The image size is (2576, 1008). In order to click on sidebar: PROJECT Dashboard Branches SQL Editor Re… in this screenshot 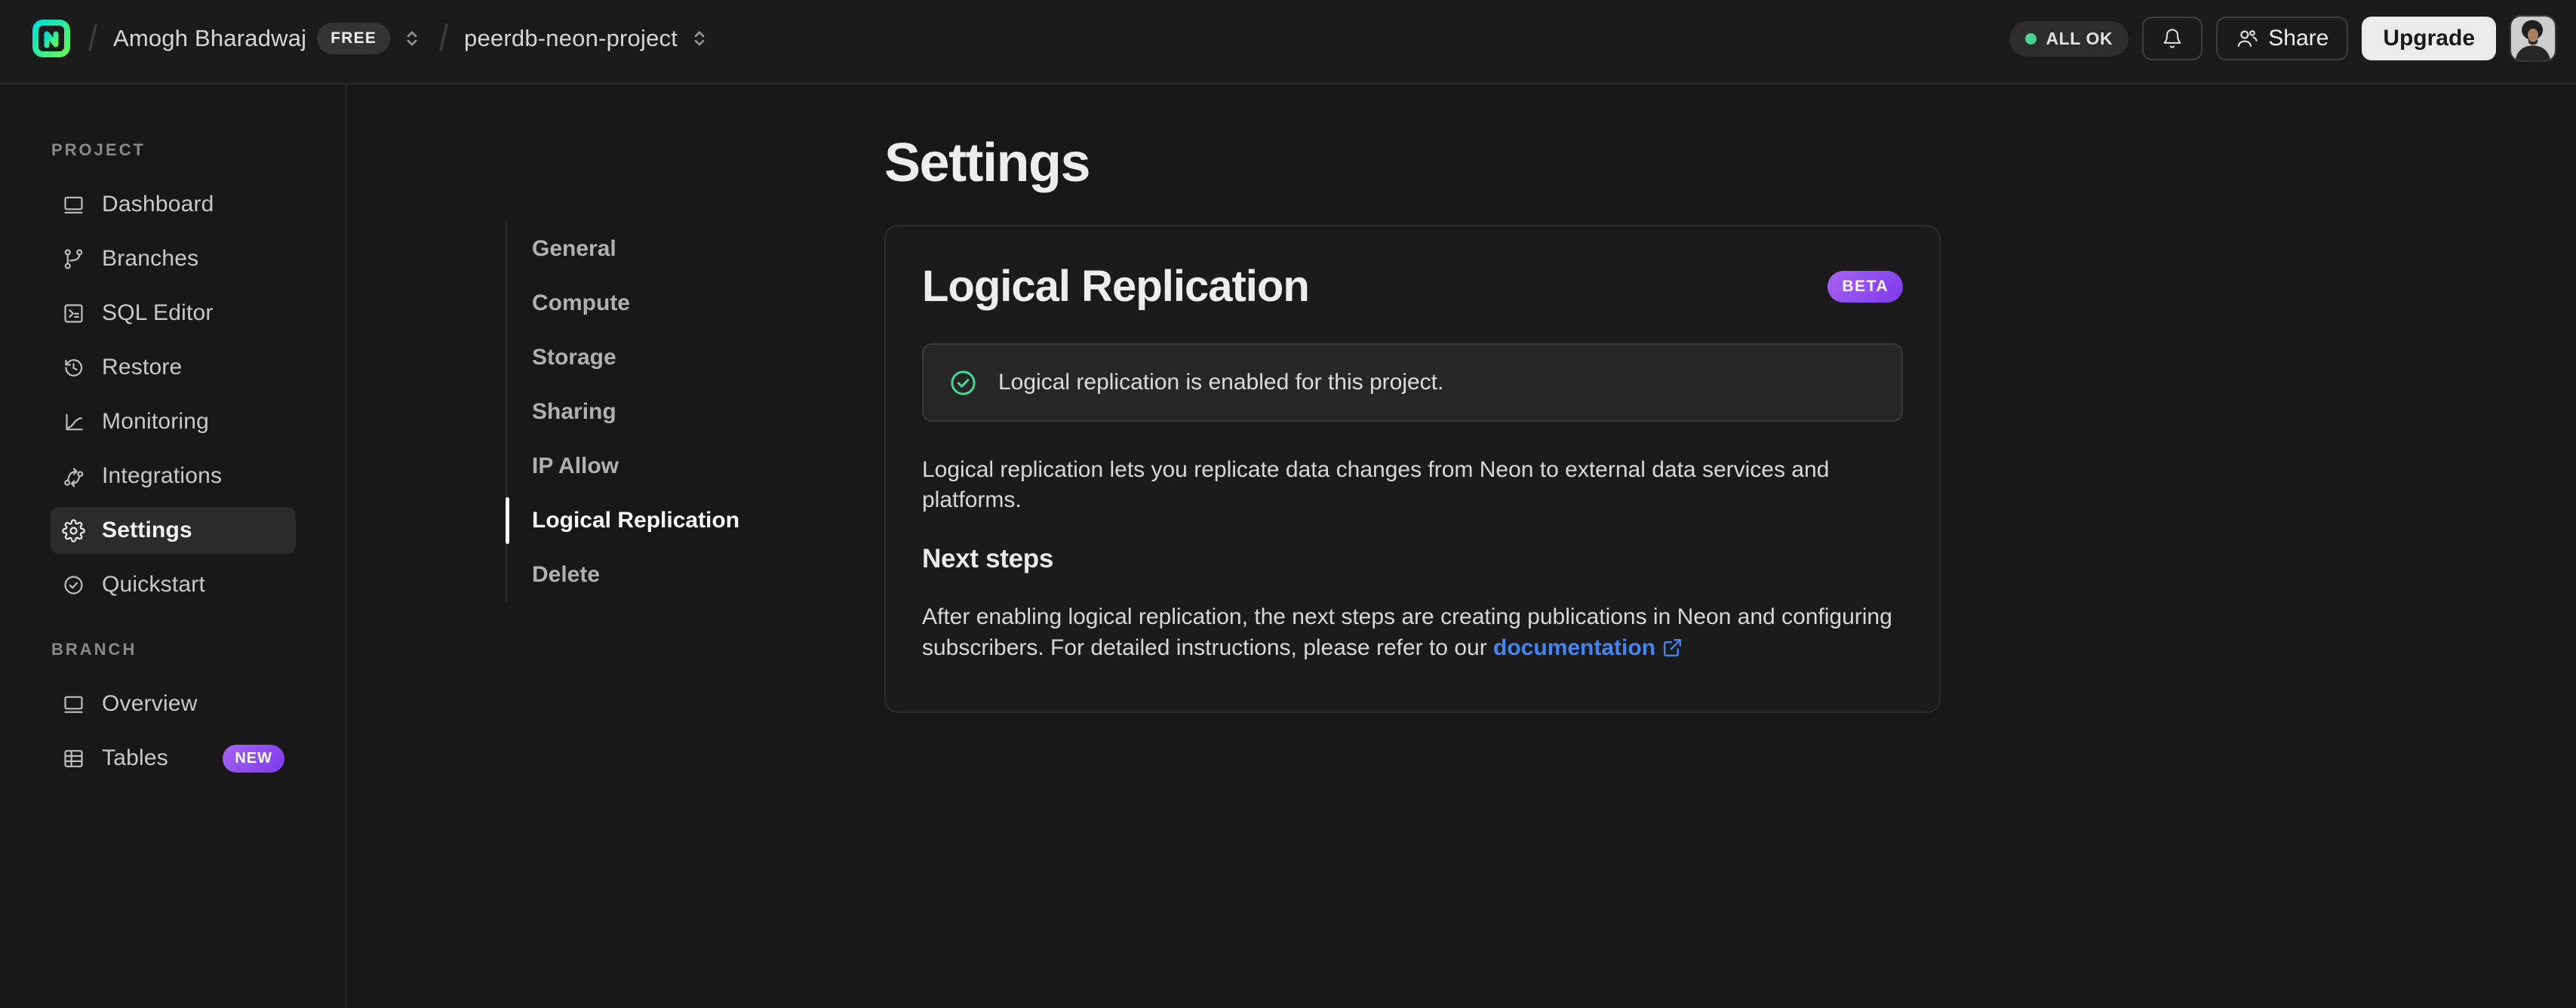, I will do `click(173, 546)`.